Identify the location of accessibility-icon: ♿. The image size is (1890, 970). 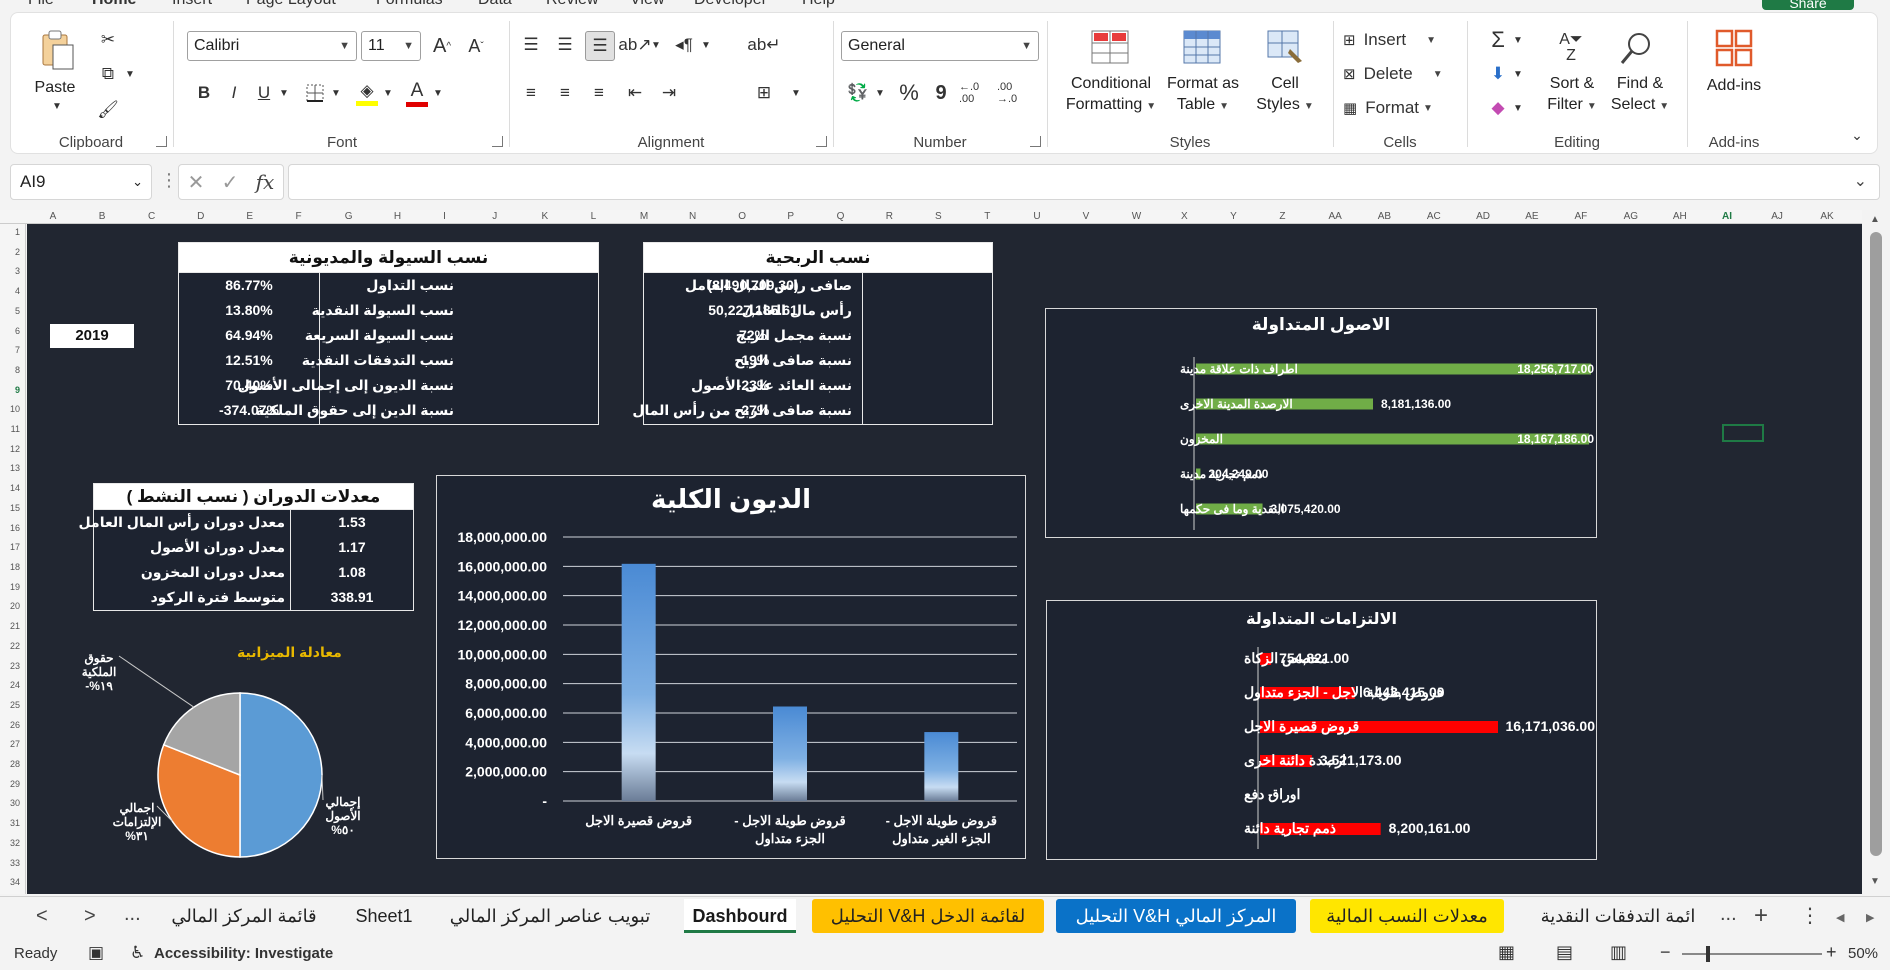
(137, 953).